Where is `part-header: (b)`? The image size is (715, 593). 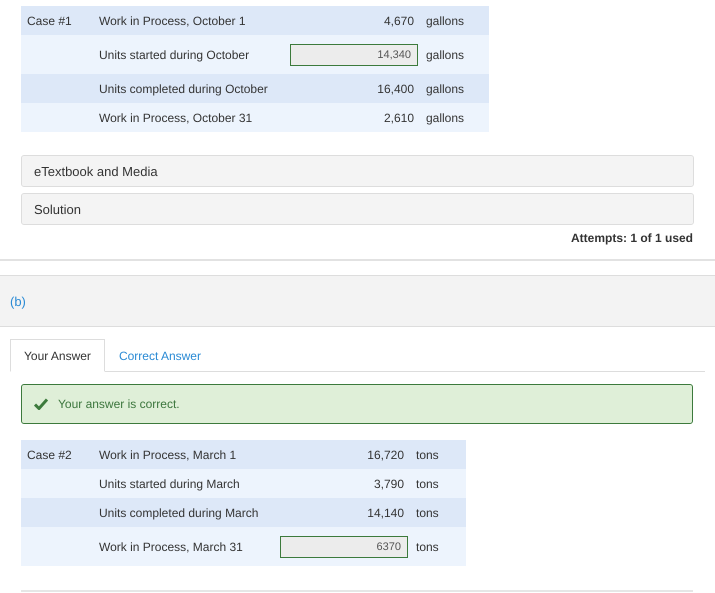 part-header: (b) is located at coordinates (357, 301).